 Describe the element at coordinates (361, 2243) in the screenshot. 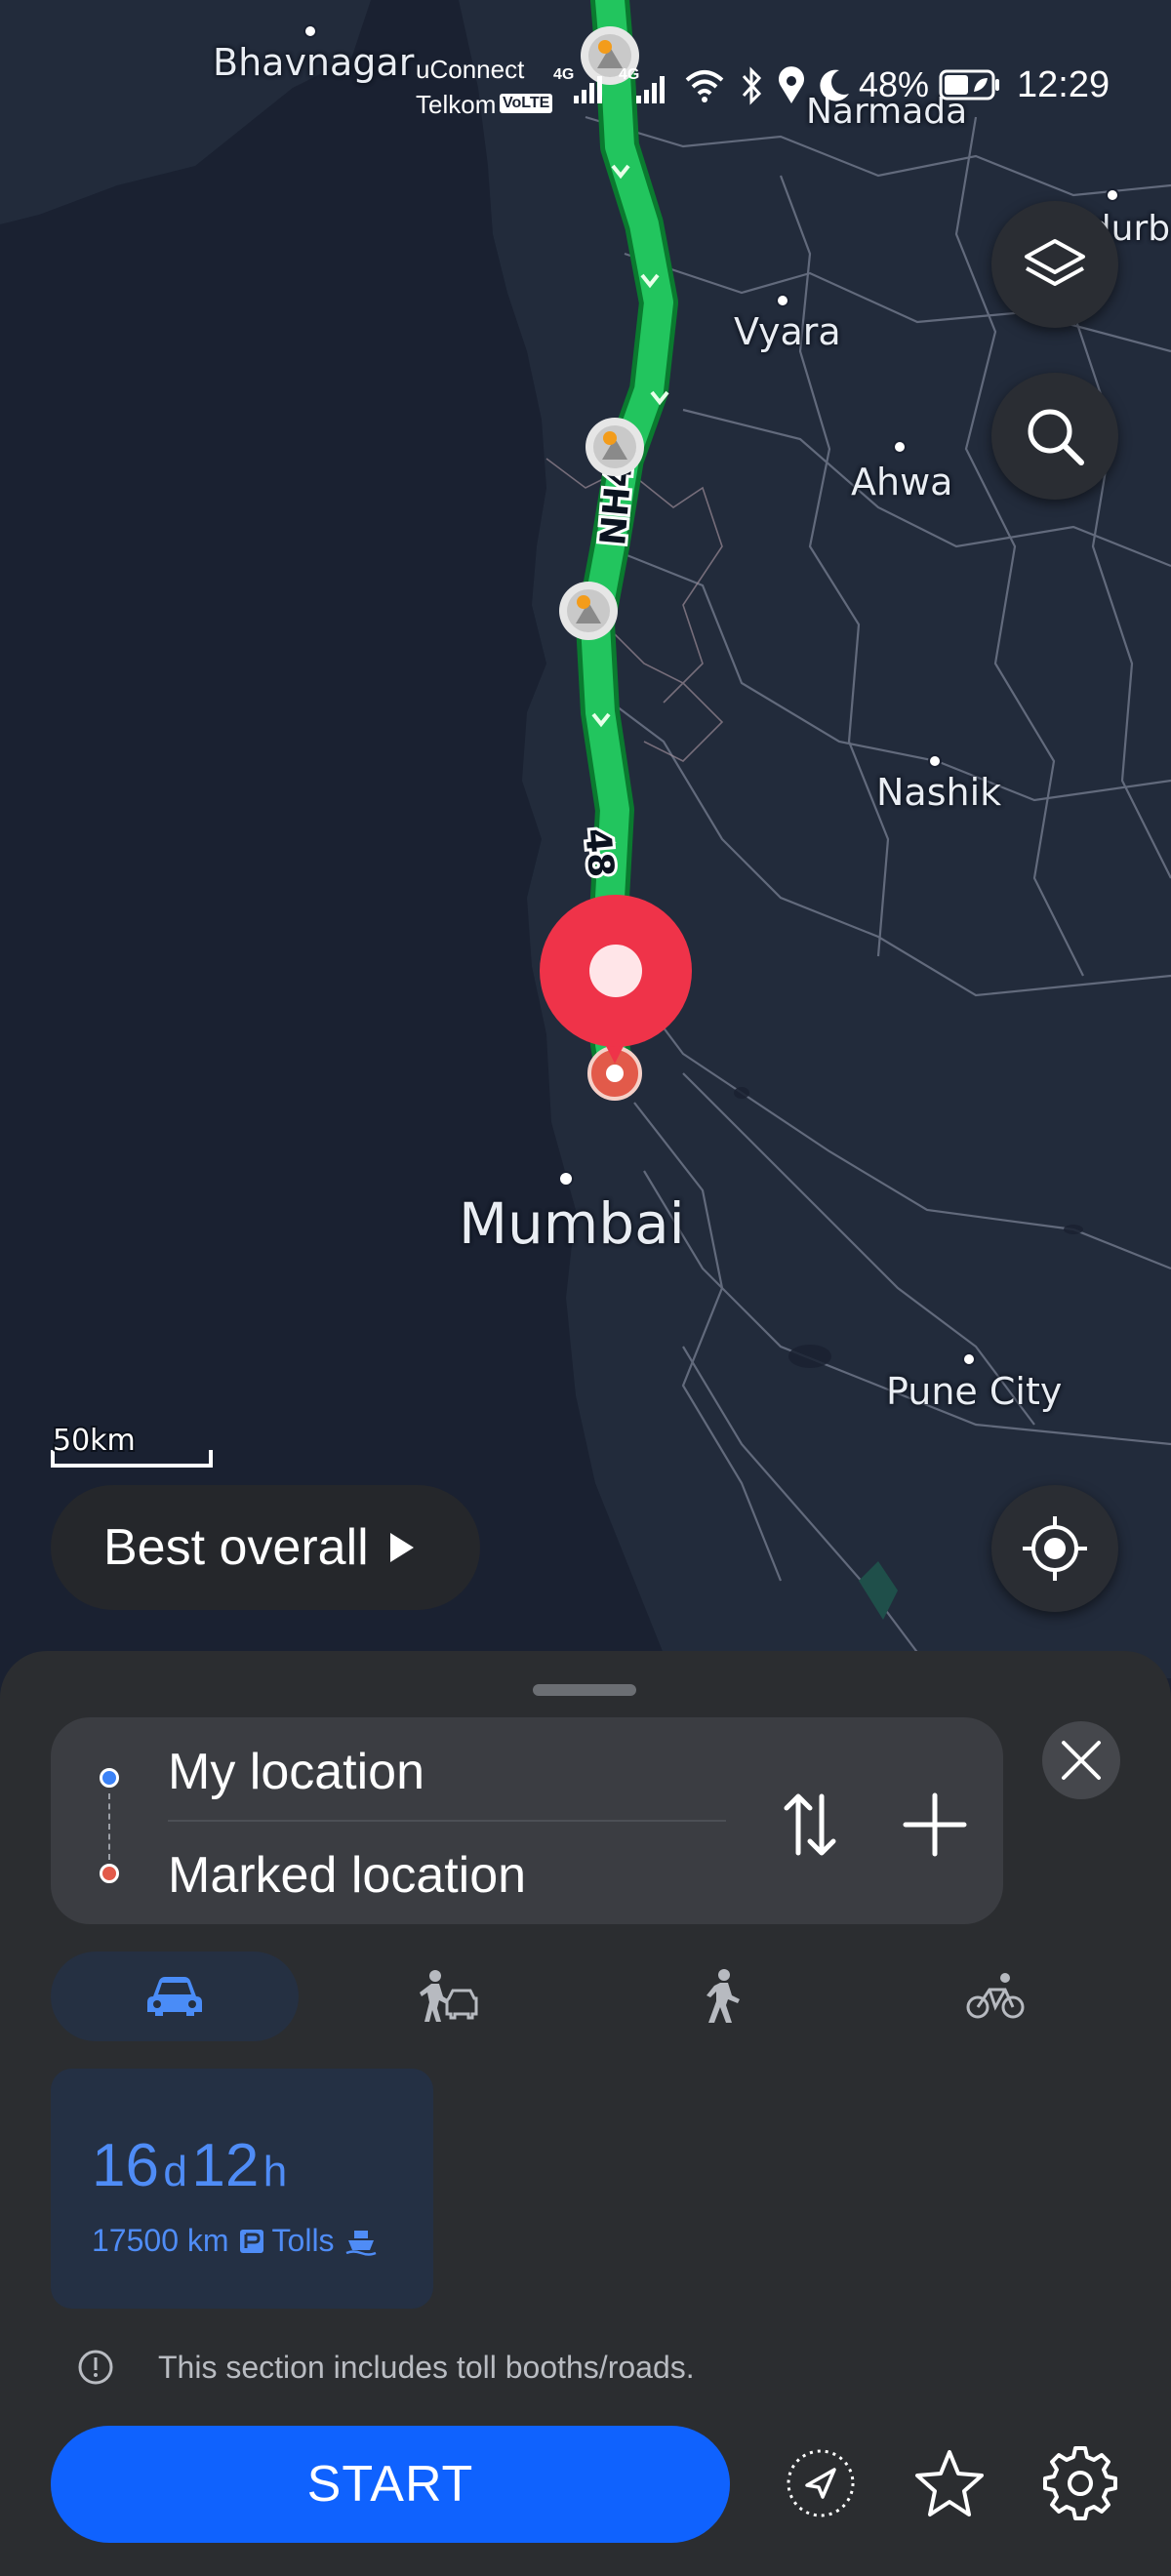

I see `ferry-icon` at that location.